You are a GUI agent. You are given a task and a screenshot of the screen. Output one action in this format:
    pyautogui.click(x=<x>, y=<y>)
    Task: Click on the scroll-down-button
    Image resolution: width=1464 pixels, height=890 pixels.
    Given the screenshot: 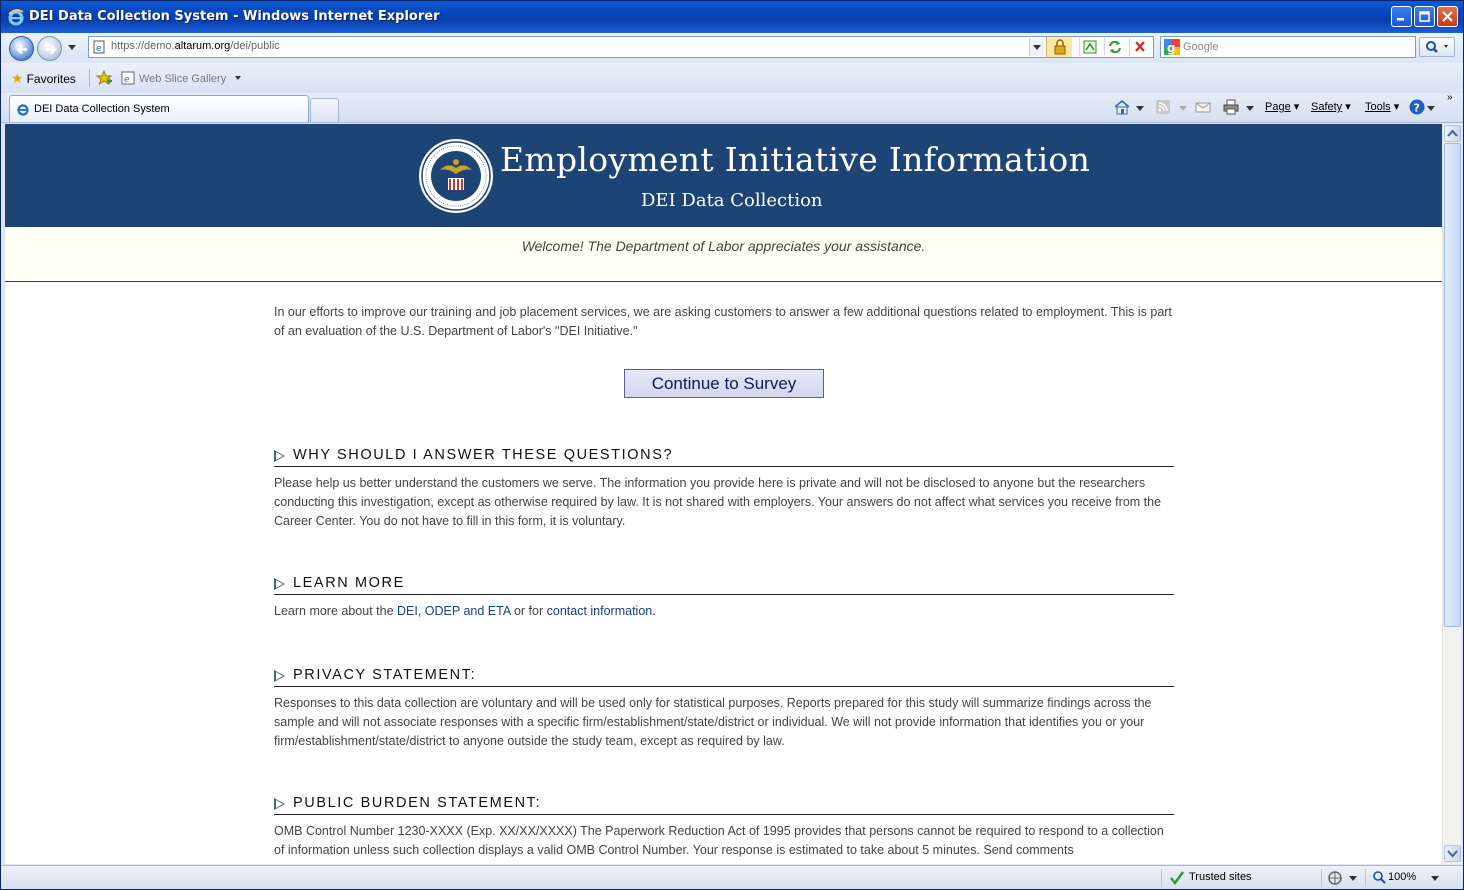 What is the action you would take?
    pyautogui.click(x=1452, y=853)
    